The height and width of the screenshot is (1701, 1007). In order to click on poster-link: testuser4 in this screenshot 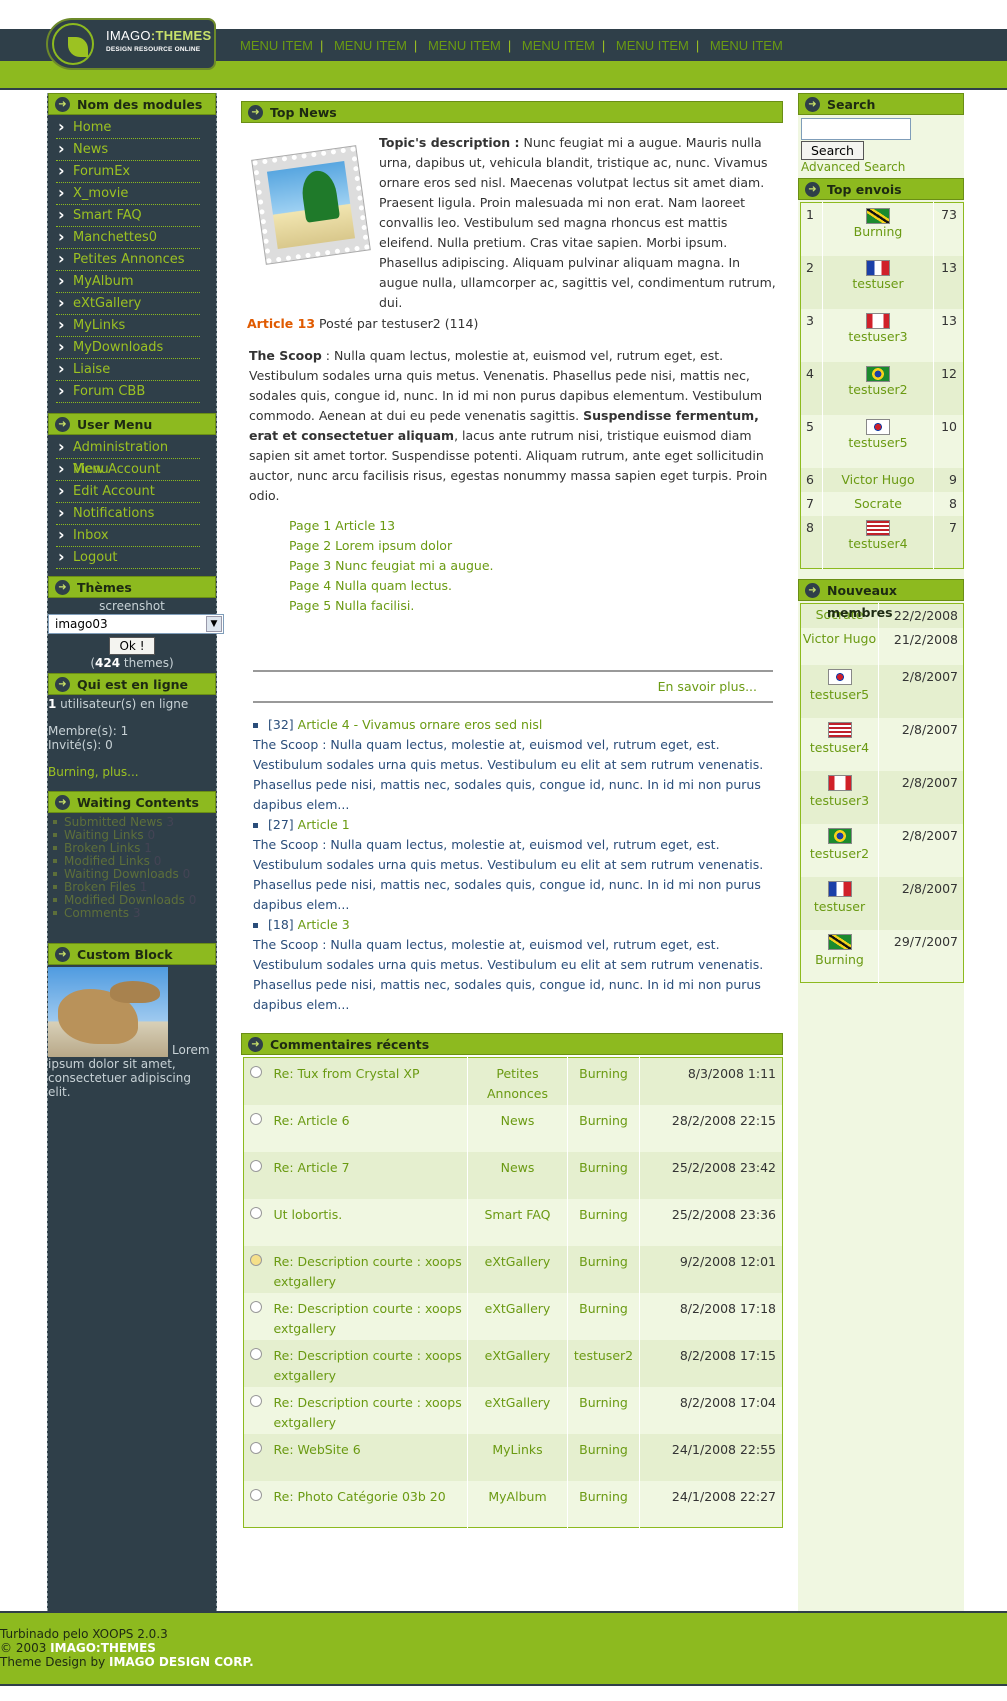, I will do `click(877, 543)`.